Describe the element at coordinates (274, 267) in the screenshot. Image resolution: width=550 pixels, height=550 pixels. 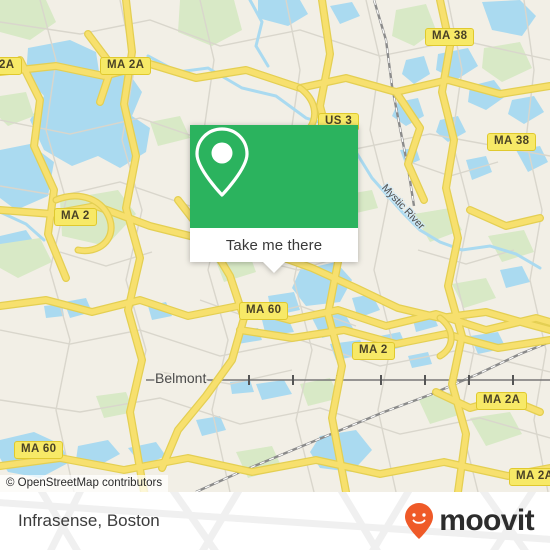
I see `callout-tail-icon` at that location.